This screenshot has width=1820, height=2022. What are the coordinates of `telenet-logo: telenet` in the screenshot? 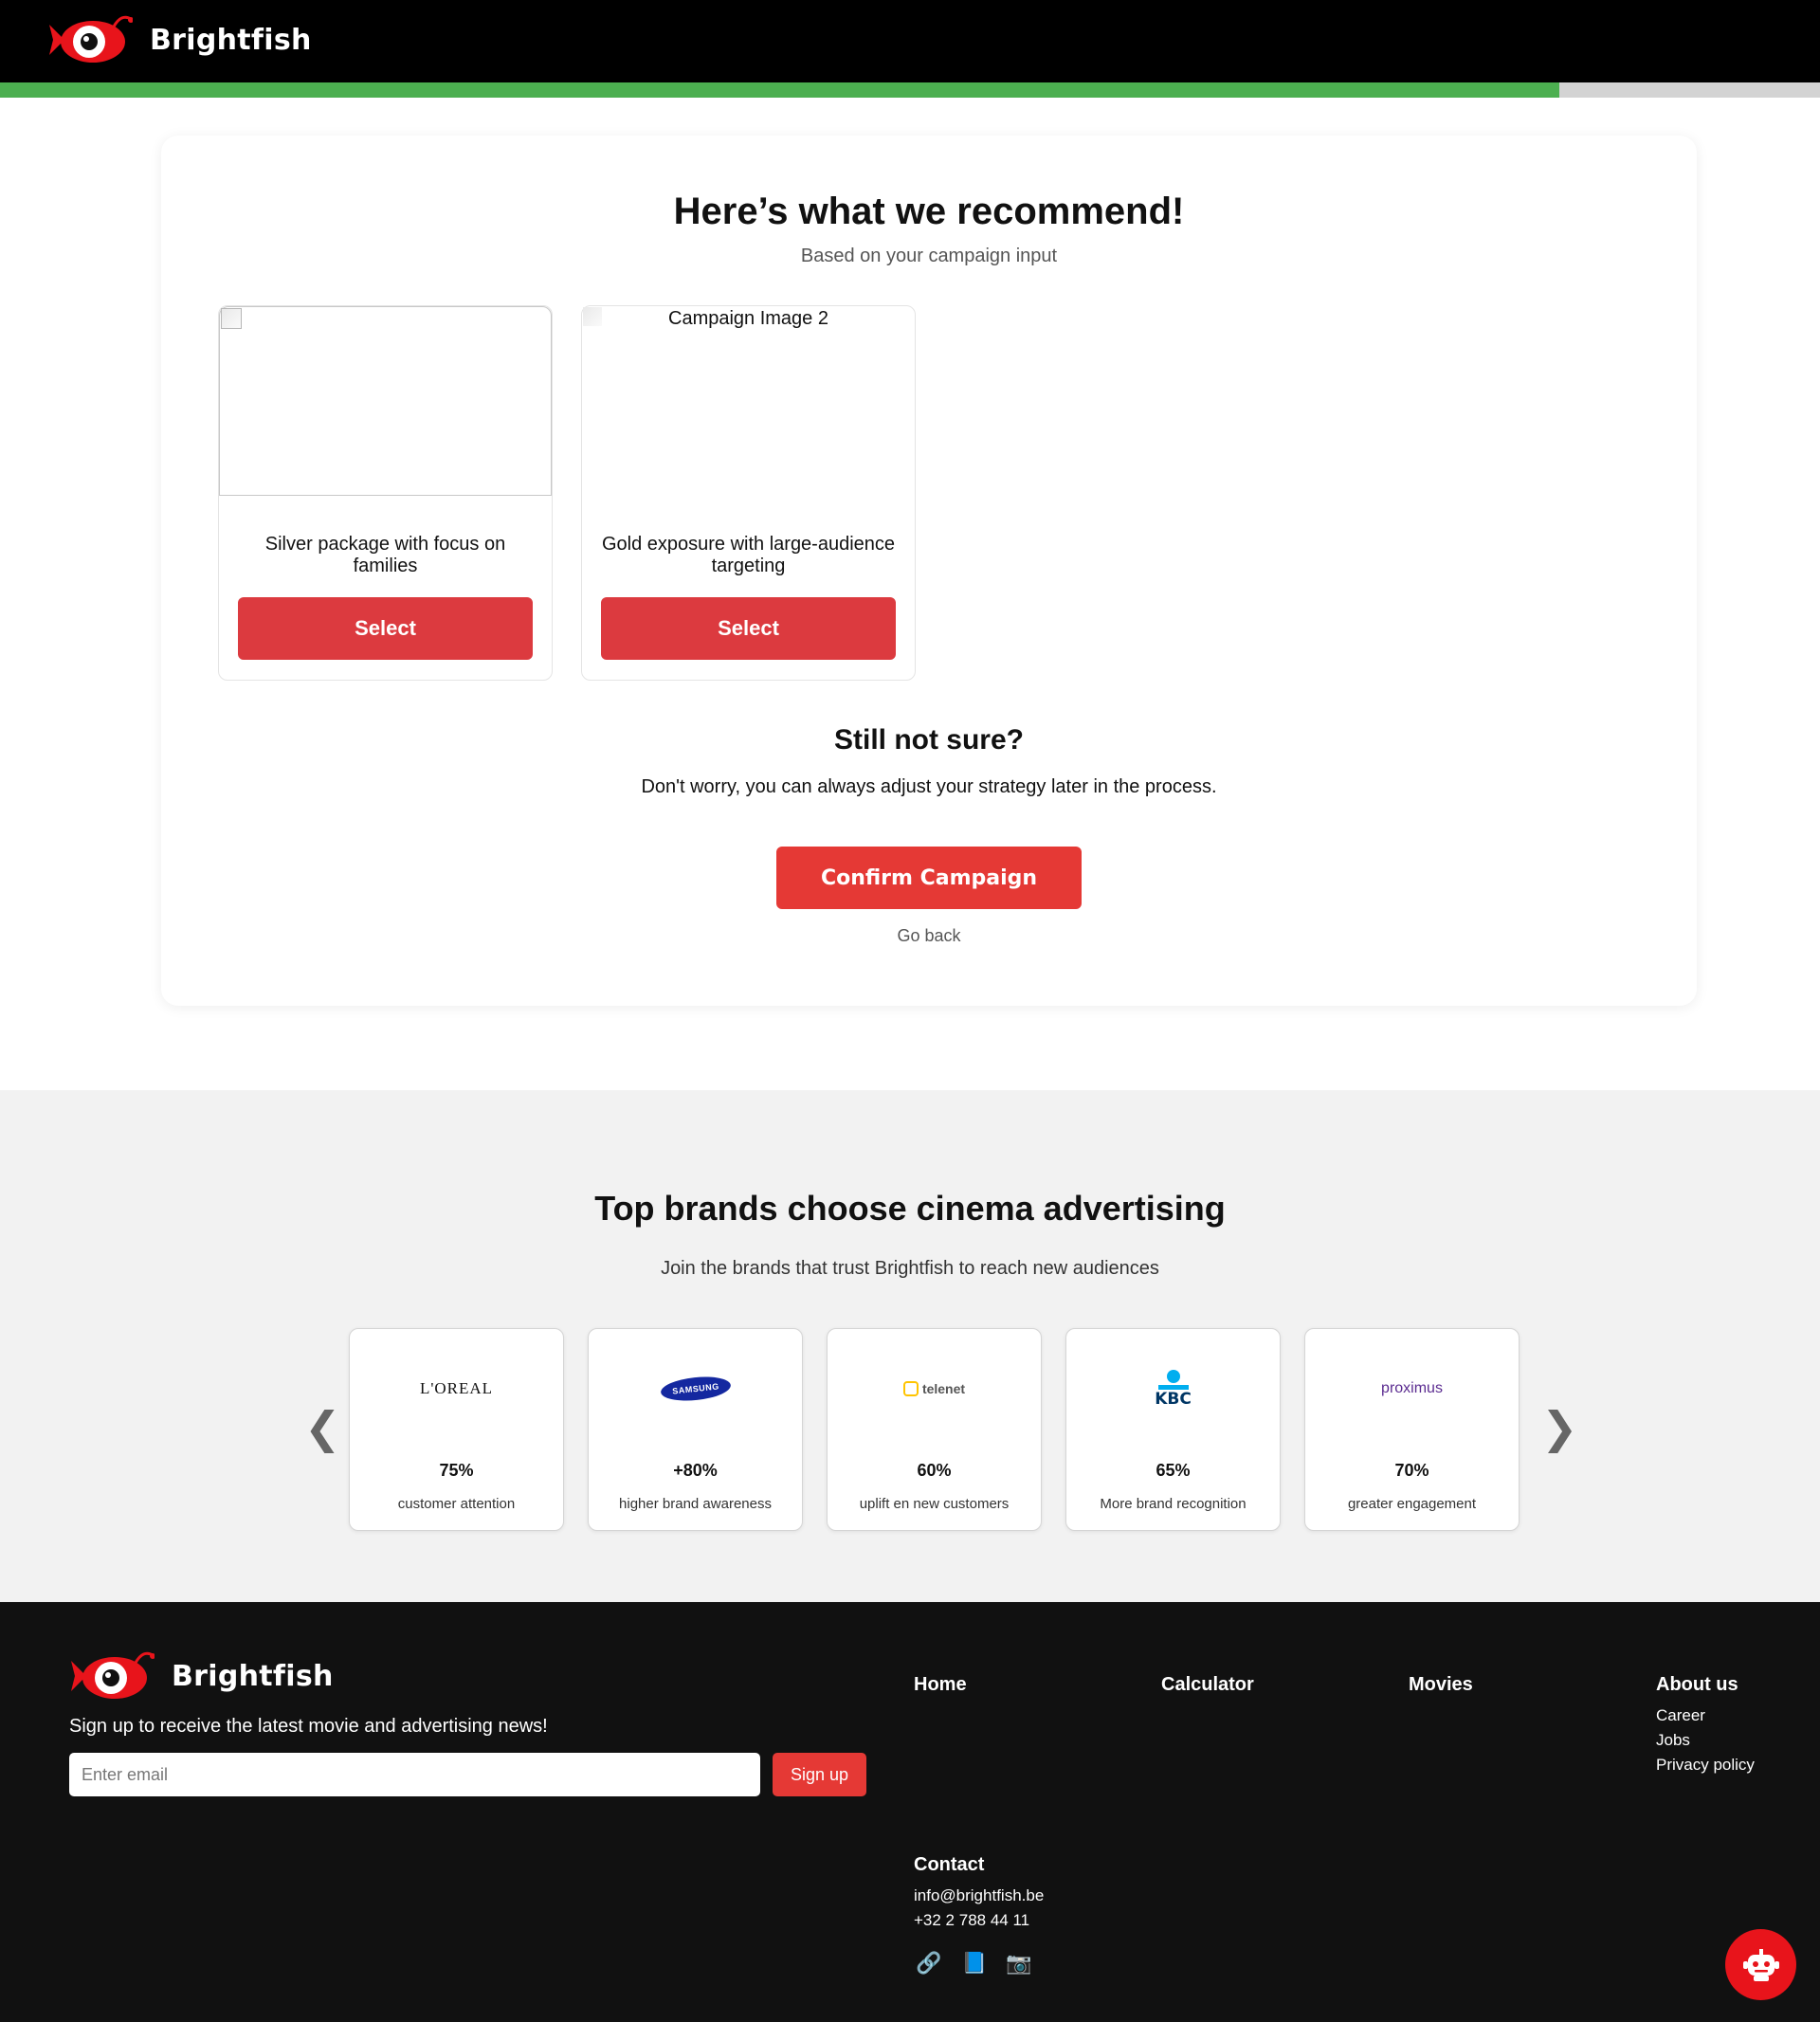 It's located at (934, 1388).